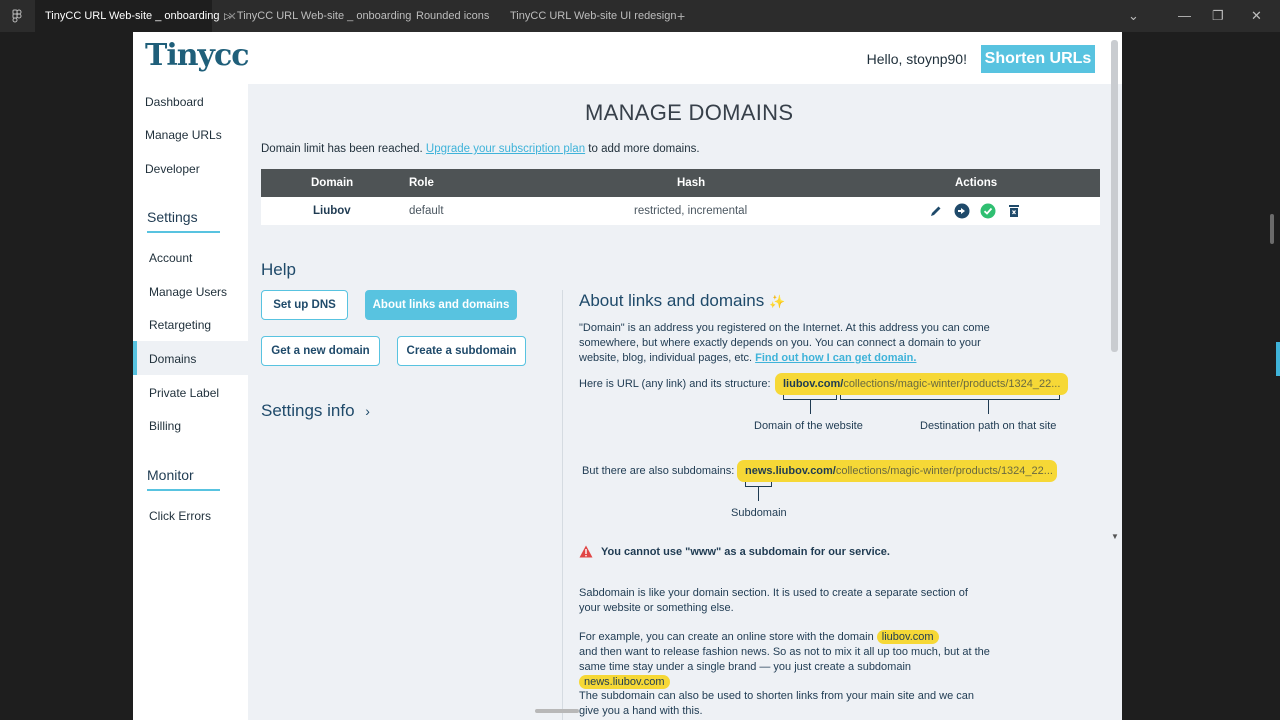 This screenshot has width=1280, height=720. I want to click on horizontal-scrollbar, so click(557, 711).